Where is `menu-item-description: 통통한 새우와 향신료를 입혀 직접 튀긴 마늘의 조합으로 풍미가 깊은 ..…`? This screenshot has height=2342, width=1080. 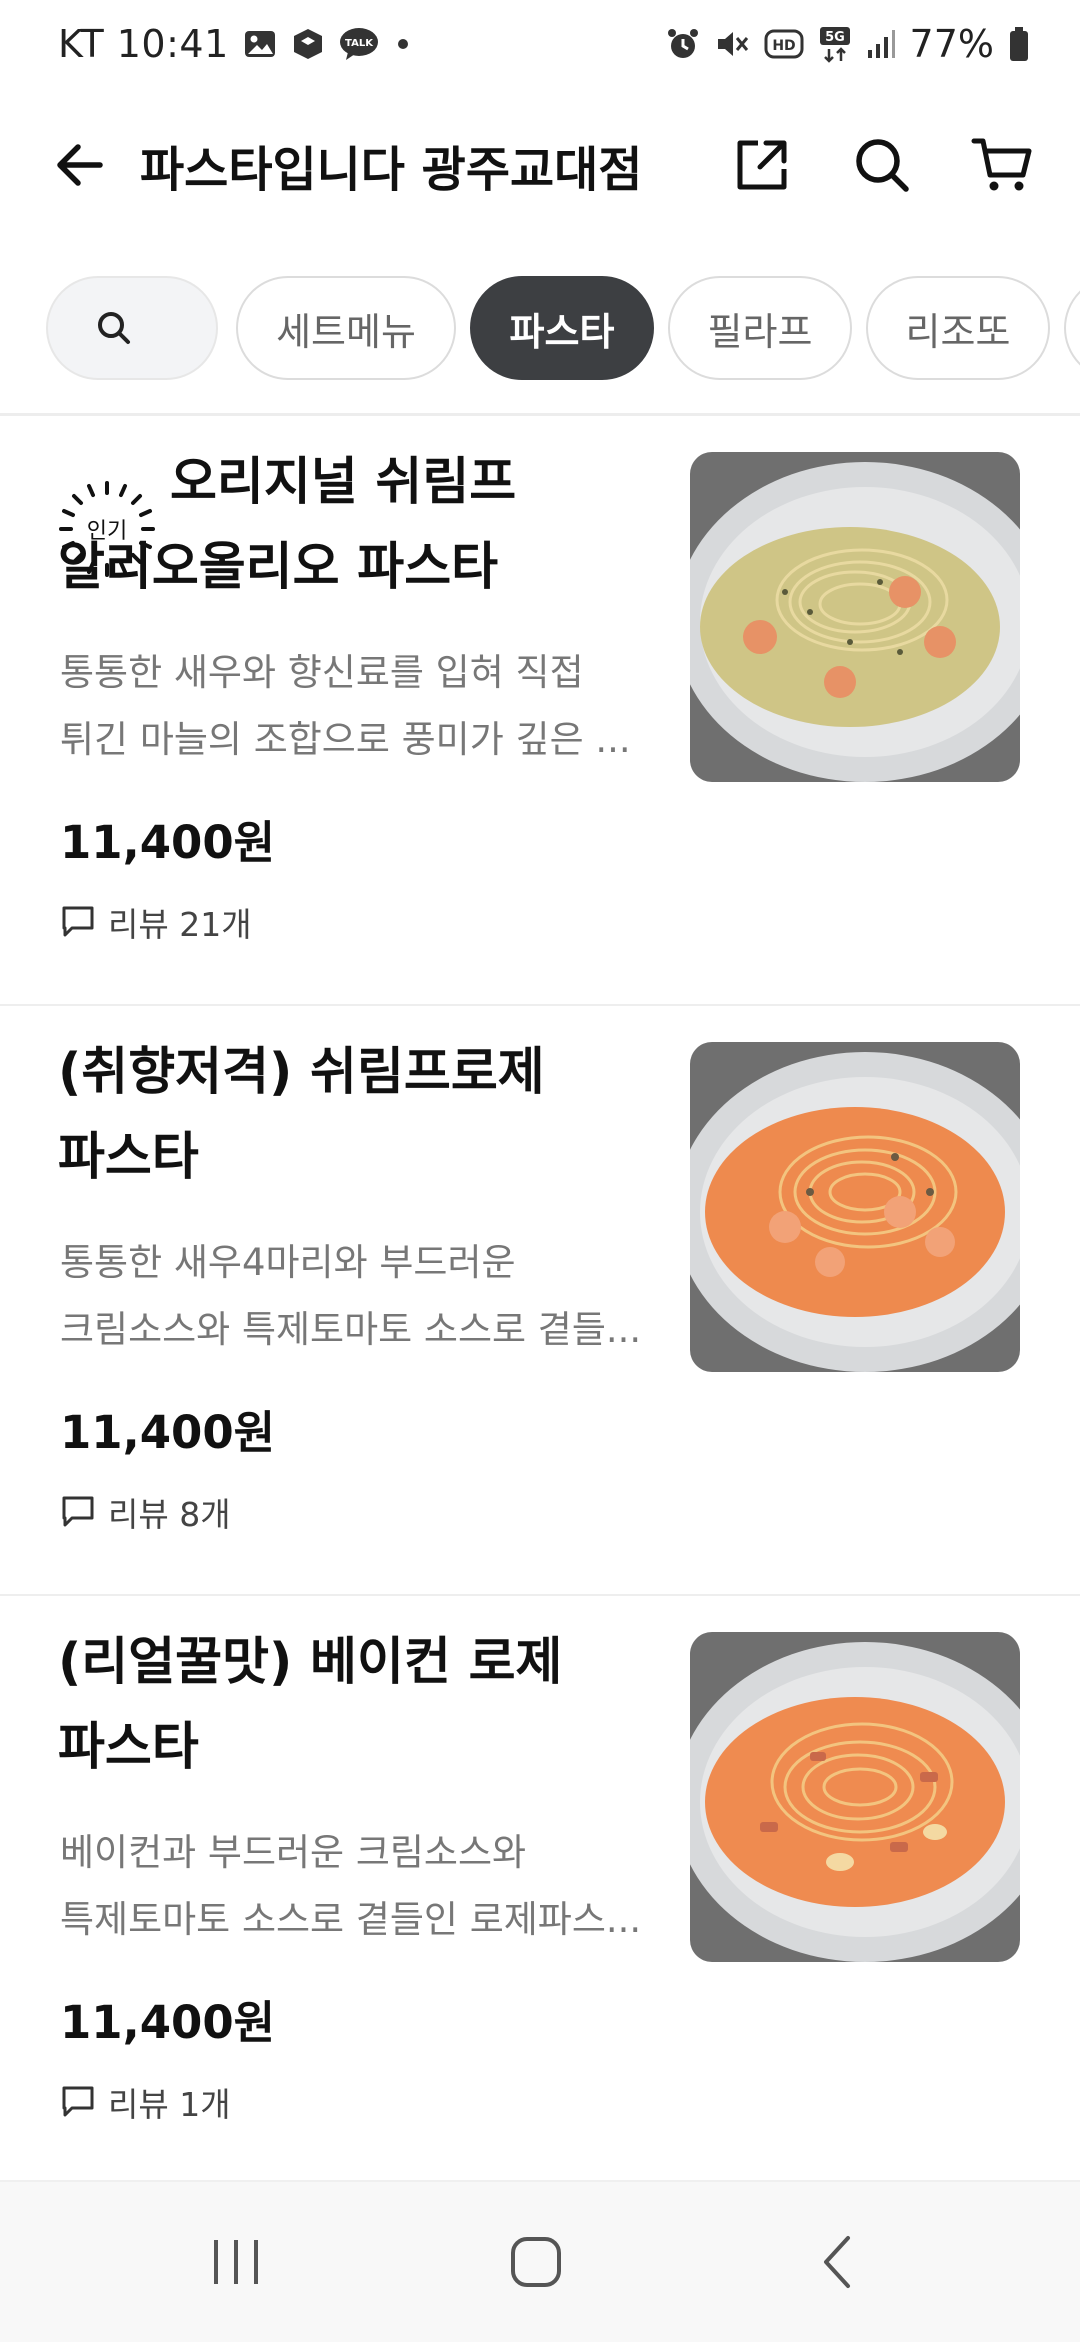
menu-item-description: 통통한 새우와 향신료를 입혀 직접 튀긴 마늘의 조합으로 풍미가 깊은 ..… is located at coordinates (345, 706).